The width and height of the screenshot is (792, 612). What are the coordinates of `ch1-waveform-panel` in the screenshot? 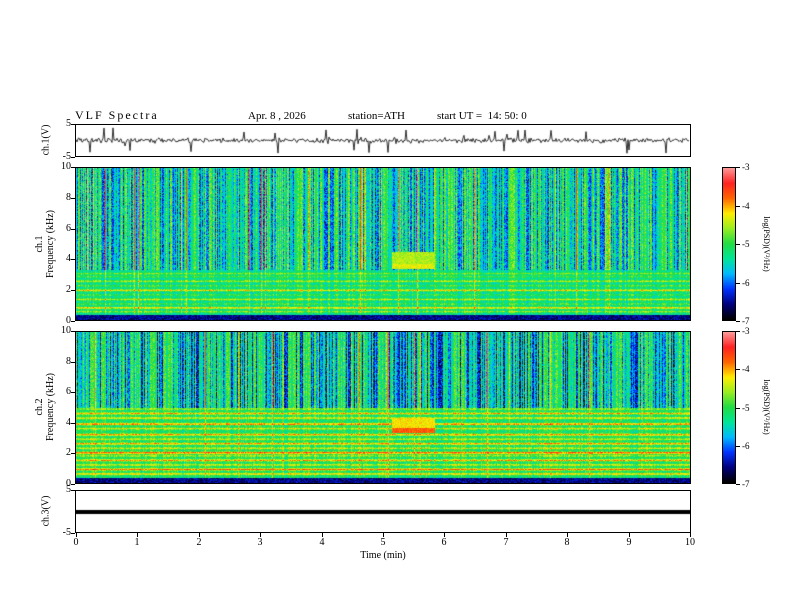 It's located at (383, 140).